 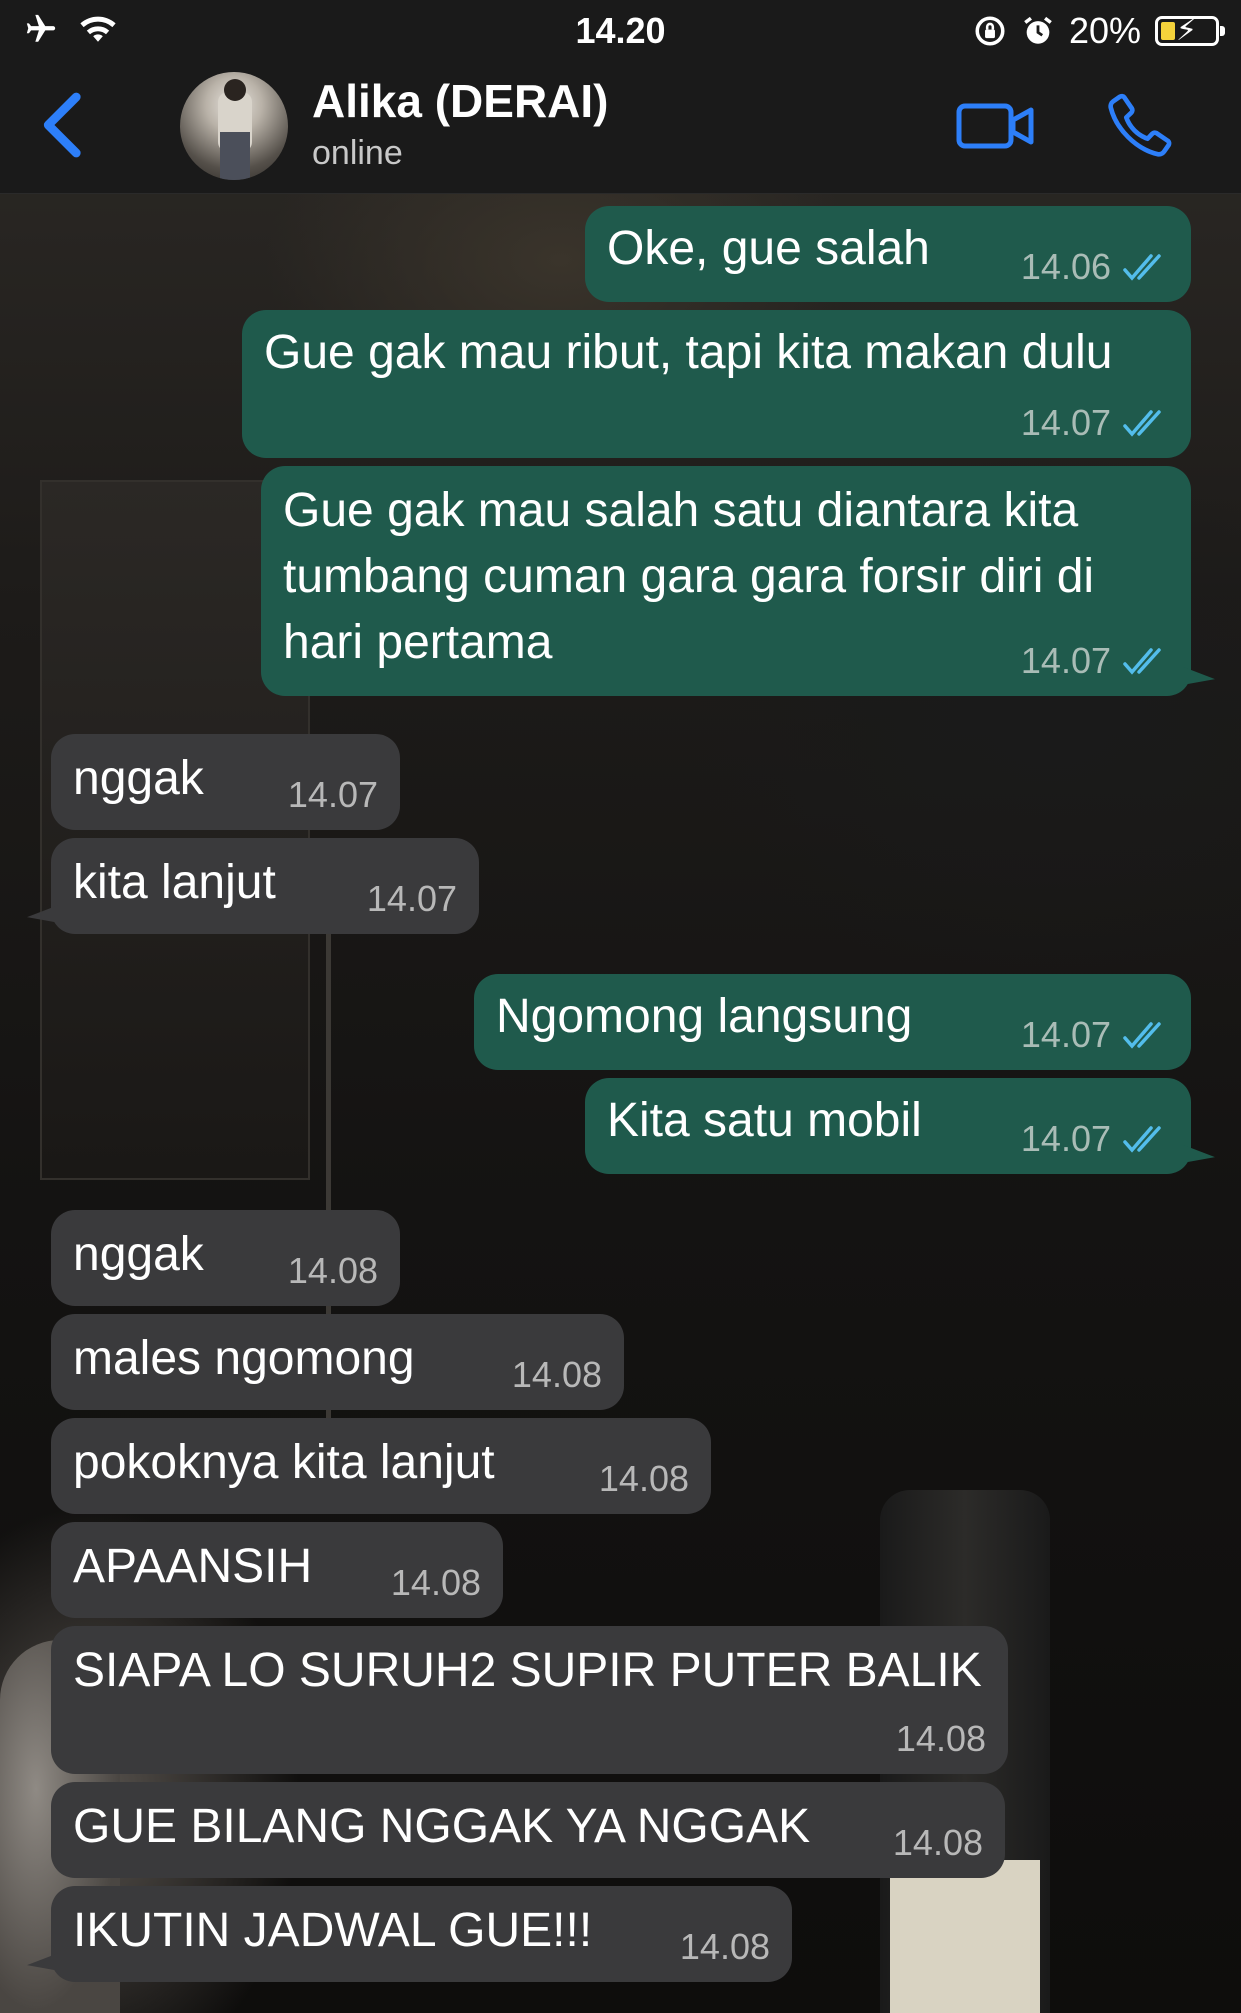 I want to click on outgoing-message: Ngomong langsung 14.07, so click(x=832, y=1022).